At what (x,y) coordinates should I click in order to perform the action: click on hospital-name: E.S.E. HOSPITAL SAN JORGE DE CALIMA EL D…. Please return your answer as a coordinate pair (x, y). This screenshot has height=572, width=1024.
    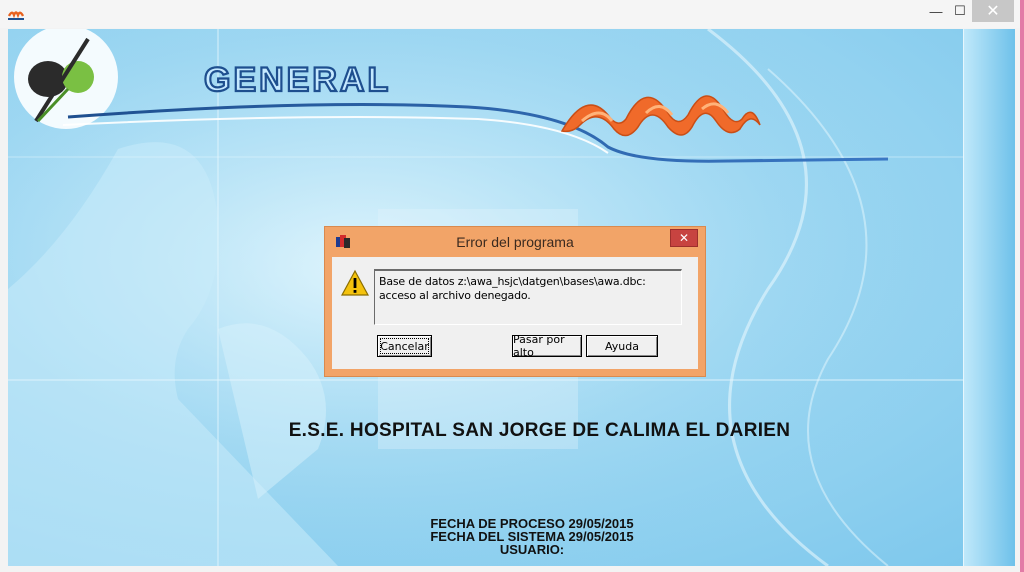
    Looking at the image, I should click on (539, 430).